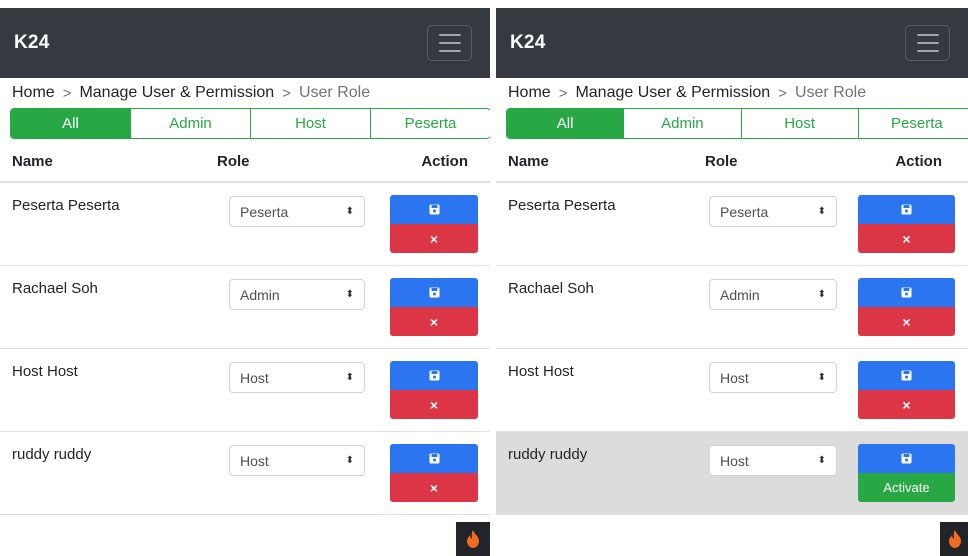 Image resolution: width=968 pixels, height=556 pixels. What do you see at coordinates (906, 487) in the screenshot?
I see `activate-button: Activate` at bounding box center [906, 487].